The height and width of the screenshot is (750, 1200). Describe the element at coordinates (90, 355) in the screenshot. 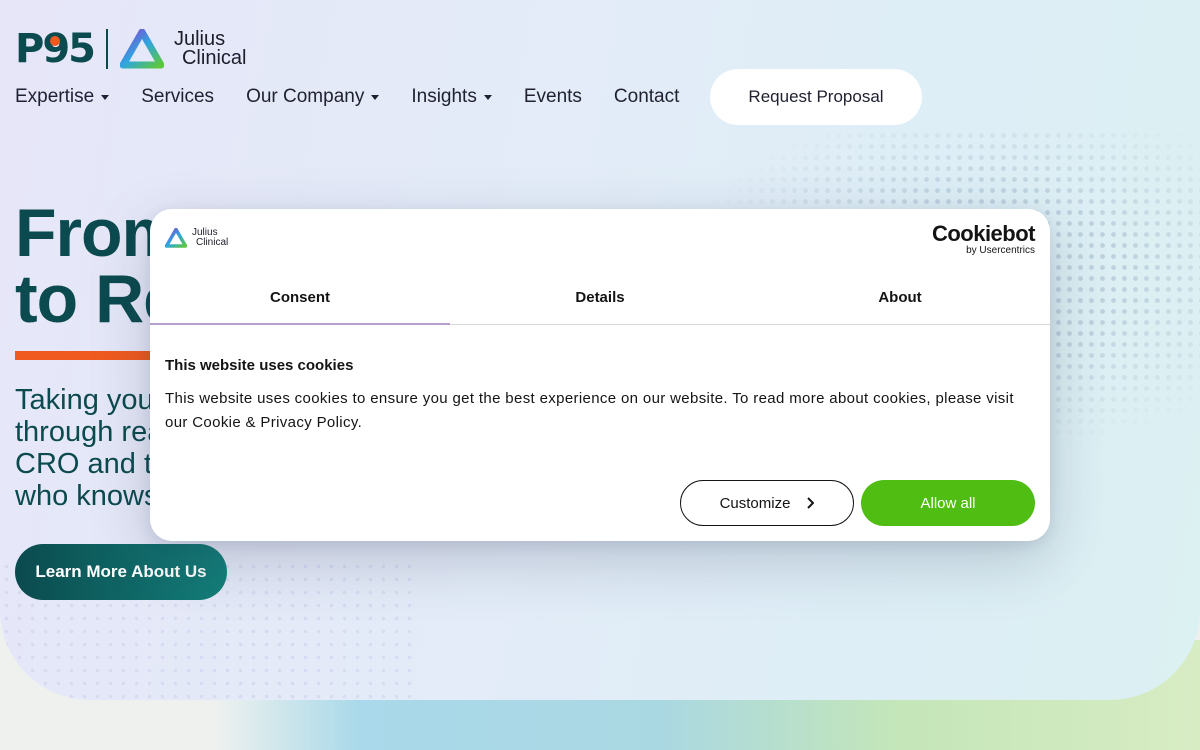

I see `hero-accent-bar` at that location.